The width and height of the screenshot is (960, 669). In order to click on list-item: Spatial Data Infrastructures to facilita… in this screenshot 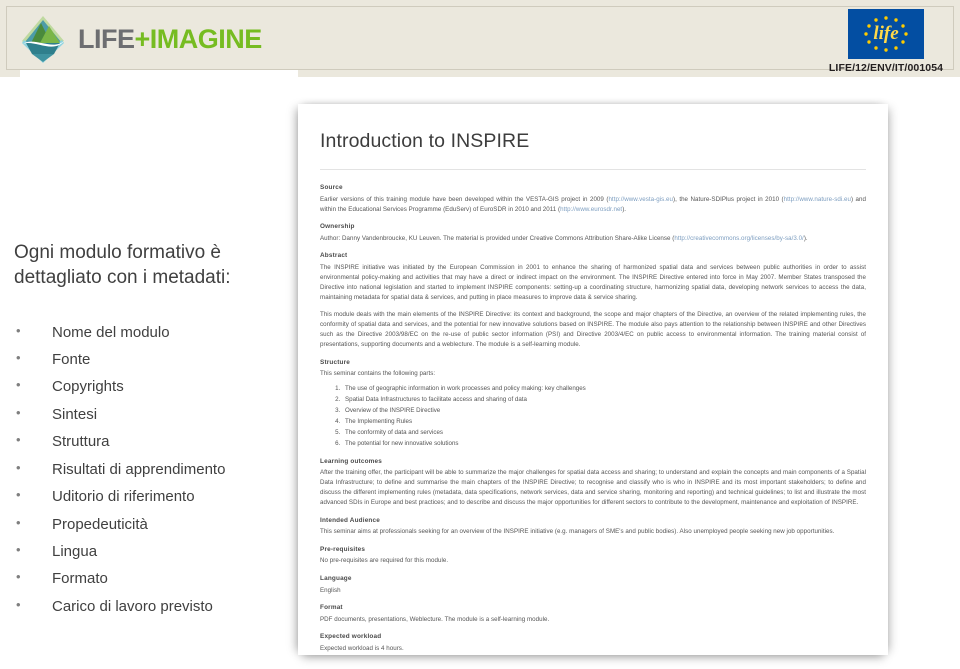, I will do `click(604, 399)`.